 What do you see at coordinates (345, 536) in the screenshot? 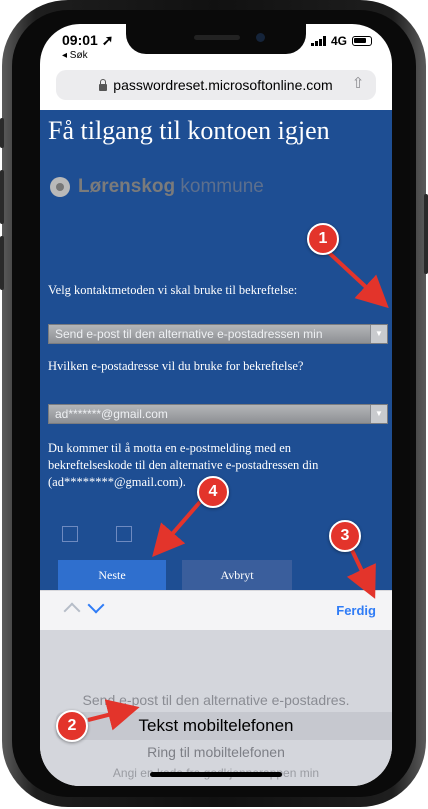
I see `annotation-marker-3: 3` at bounding box center [345, 536].